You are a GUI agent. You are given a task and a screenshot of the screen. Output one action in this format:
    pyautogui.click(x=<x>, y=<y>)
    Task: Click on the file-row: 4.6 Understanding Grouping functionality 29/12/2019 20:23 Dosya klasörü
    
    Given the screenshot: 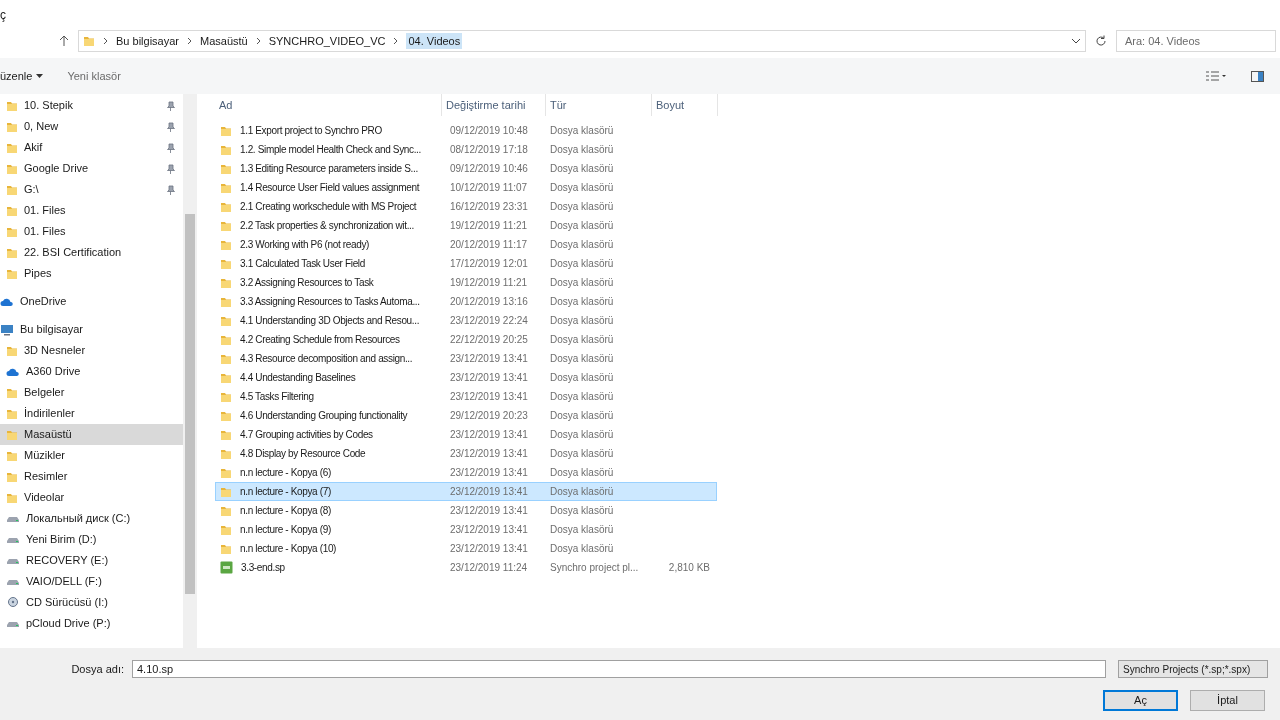 What is the action you would take?
    pyautogui.click(x=466, y=415)
    